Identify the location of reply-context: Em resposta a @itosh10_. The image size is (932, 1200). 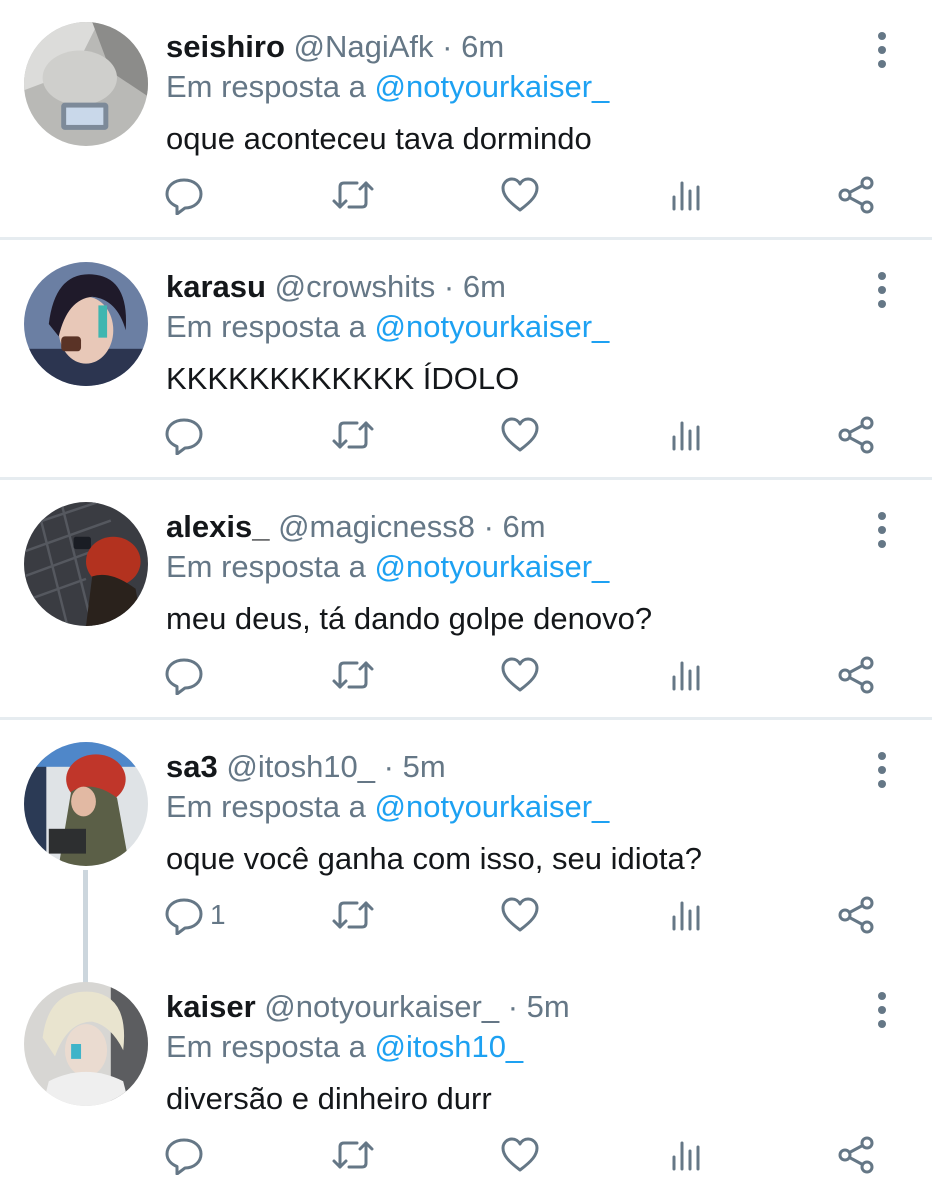
(344, 1047).